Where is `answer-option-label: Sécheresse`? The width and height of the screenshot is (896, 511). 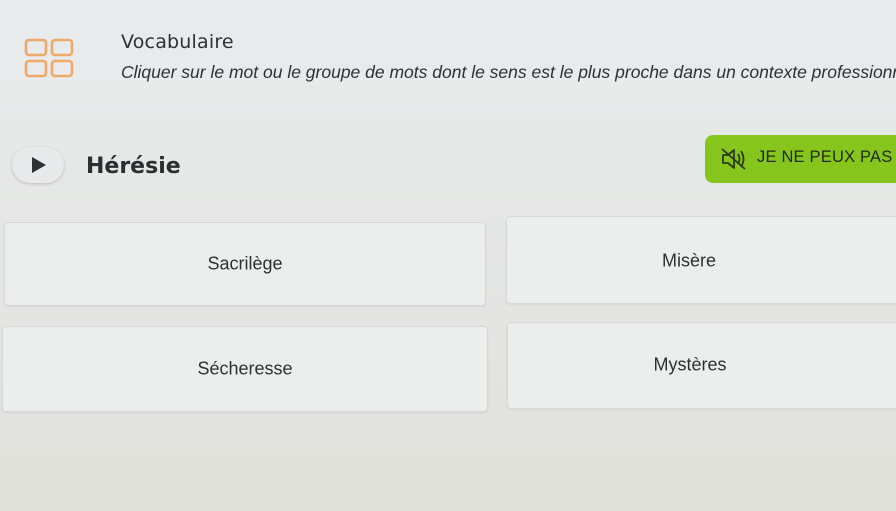
answer-option-label: Sécheresse is located at coordinates (245, 368).